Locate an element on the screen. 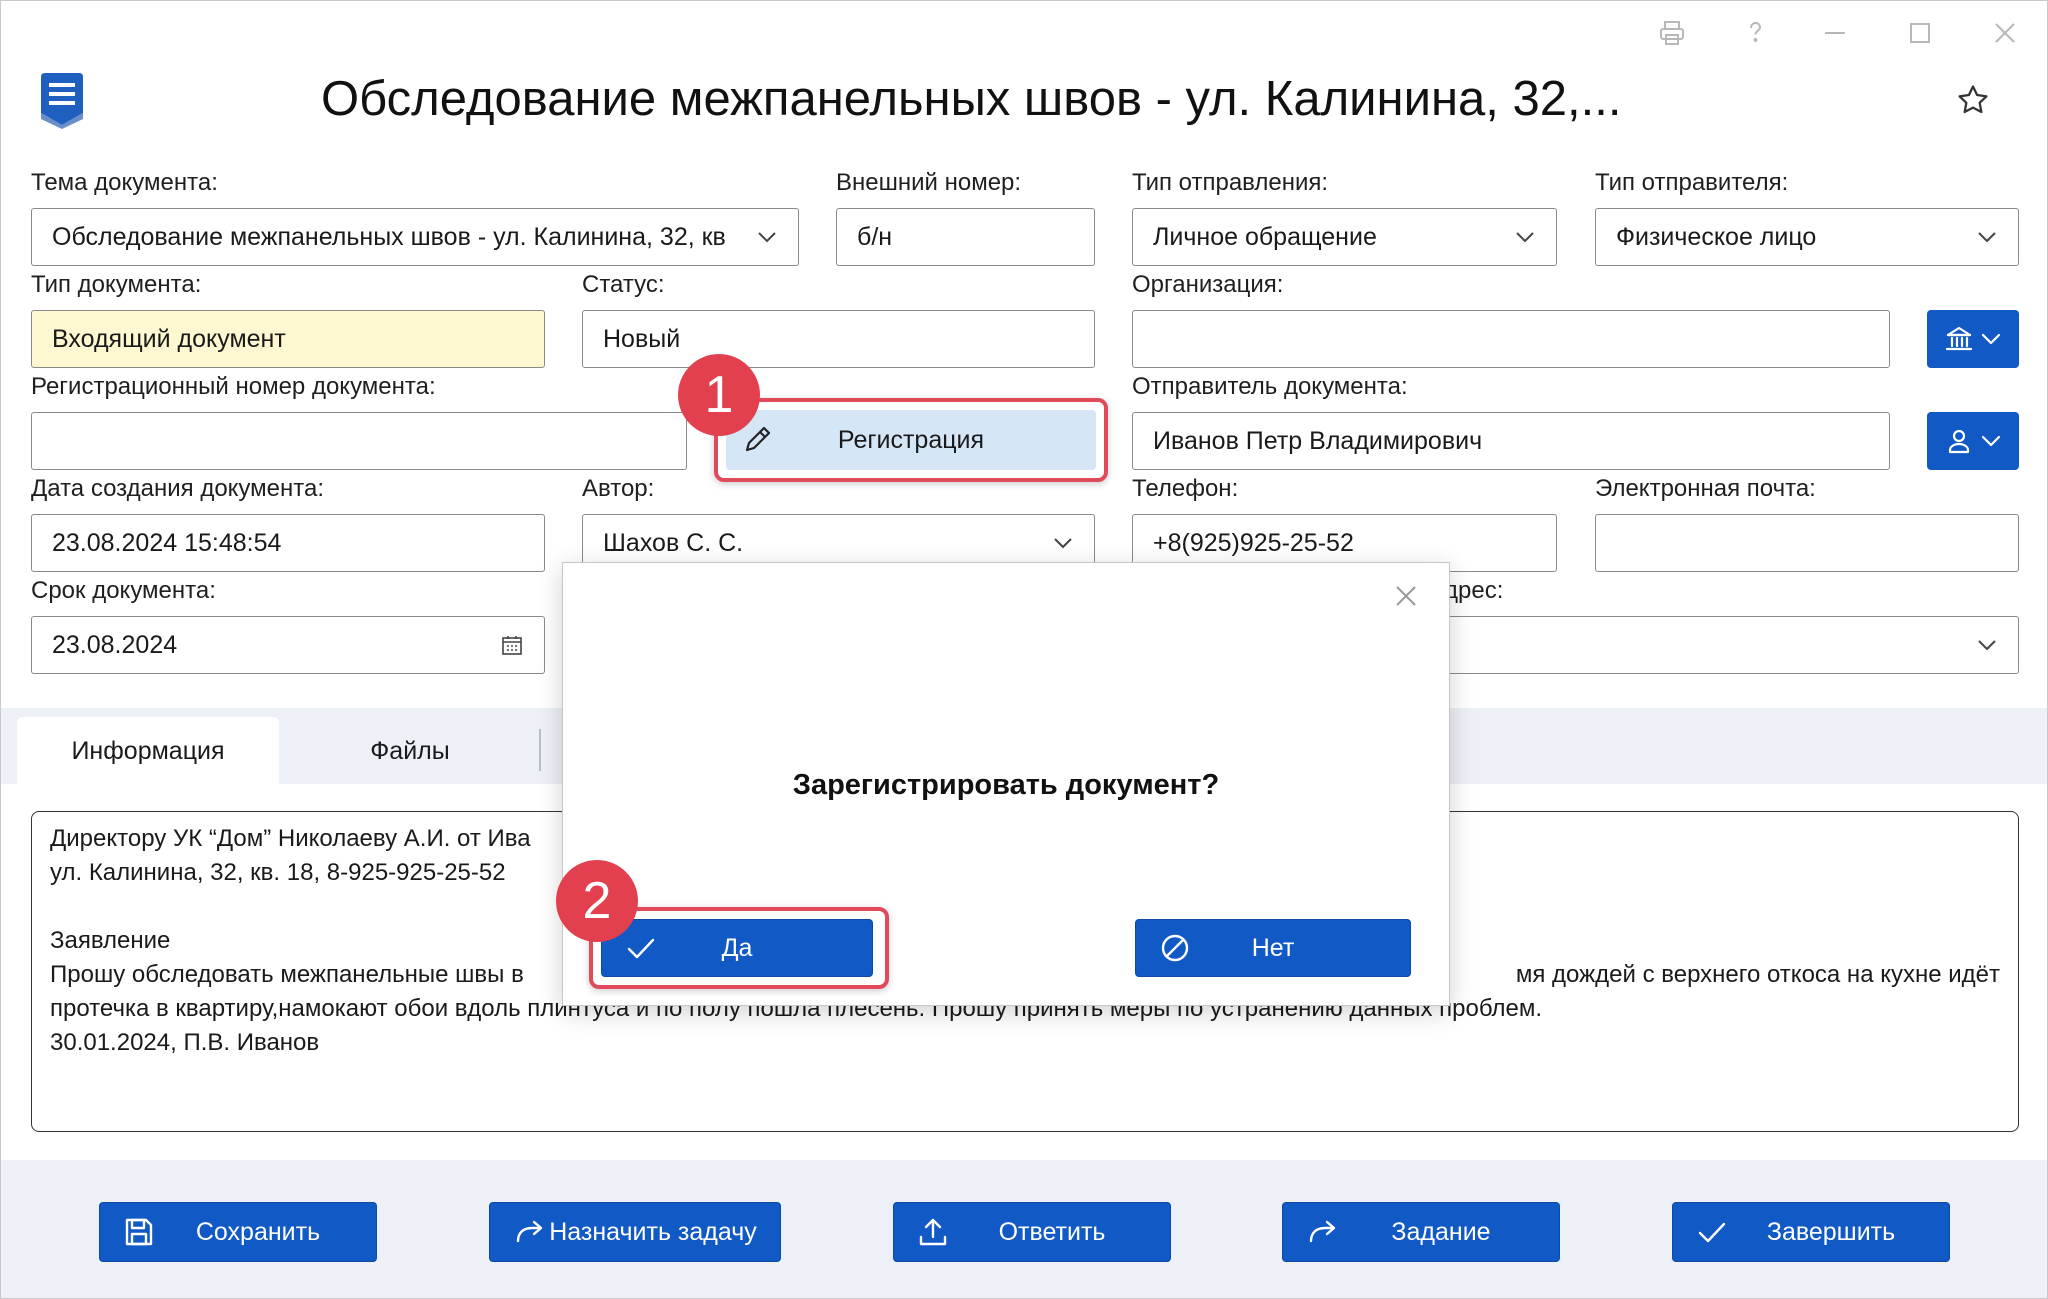 The height and width of the screenshot is (1299, 2048). pencil-icon is located at coordinates (758, 439).